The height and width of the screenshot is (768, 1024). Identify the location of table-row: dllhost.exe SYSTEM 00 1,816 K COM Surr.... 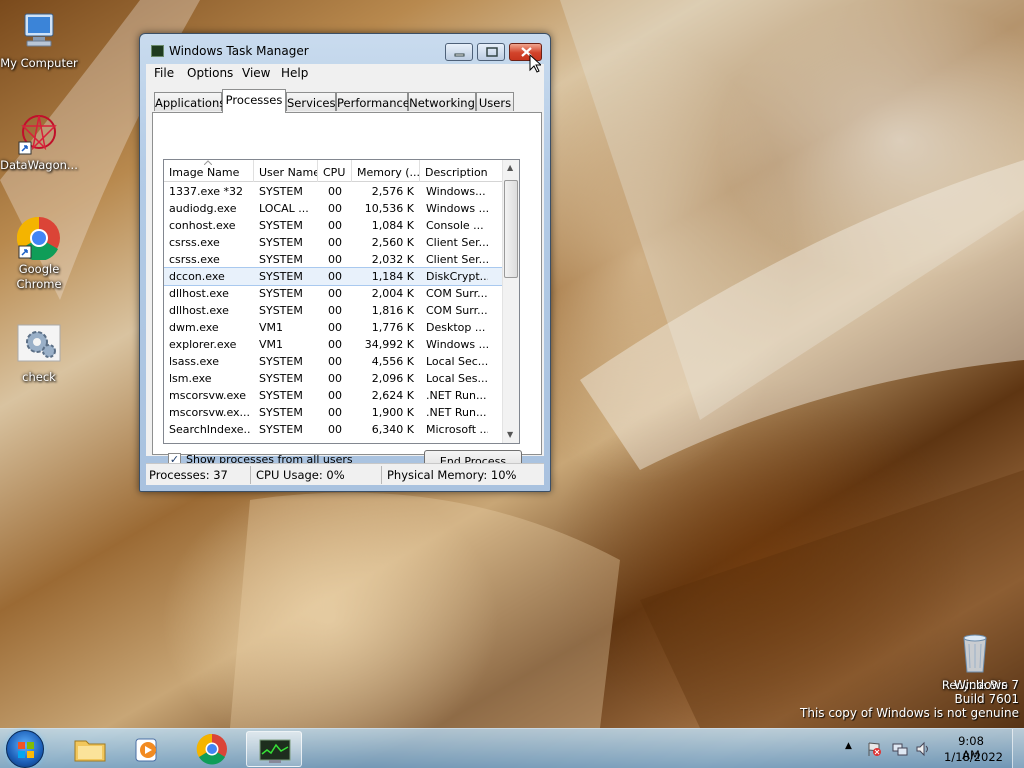
(334, 310).